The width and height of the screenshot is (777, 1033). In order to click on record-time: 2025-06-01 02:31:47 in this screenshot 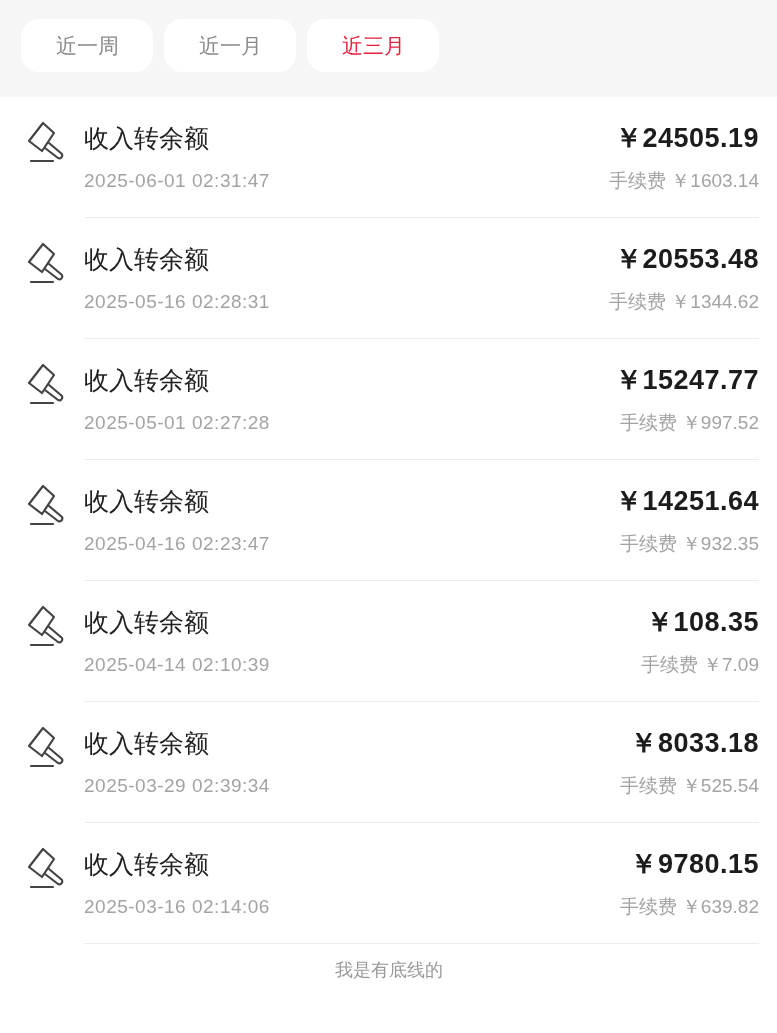, I will do `click(177, 181)`.